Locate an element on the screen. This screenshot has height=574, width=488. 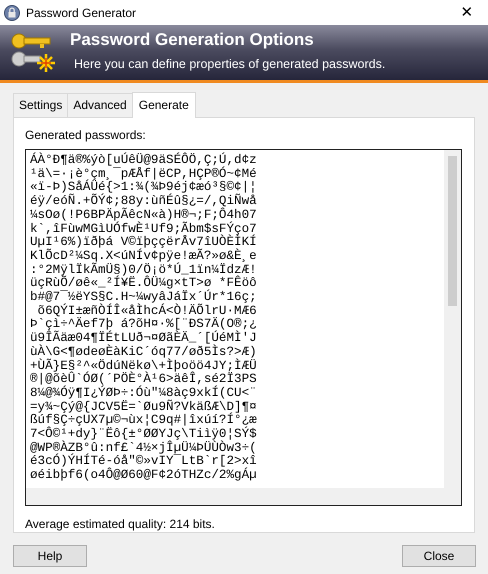
password-text: =y¾~Çý@{JCV5Ë=`Øu9Ñ?VkäßÆ\D]¶¤ is located at coordinates (143, 407).